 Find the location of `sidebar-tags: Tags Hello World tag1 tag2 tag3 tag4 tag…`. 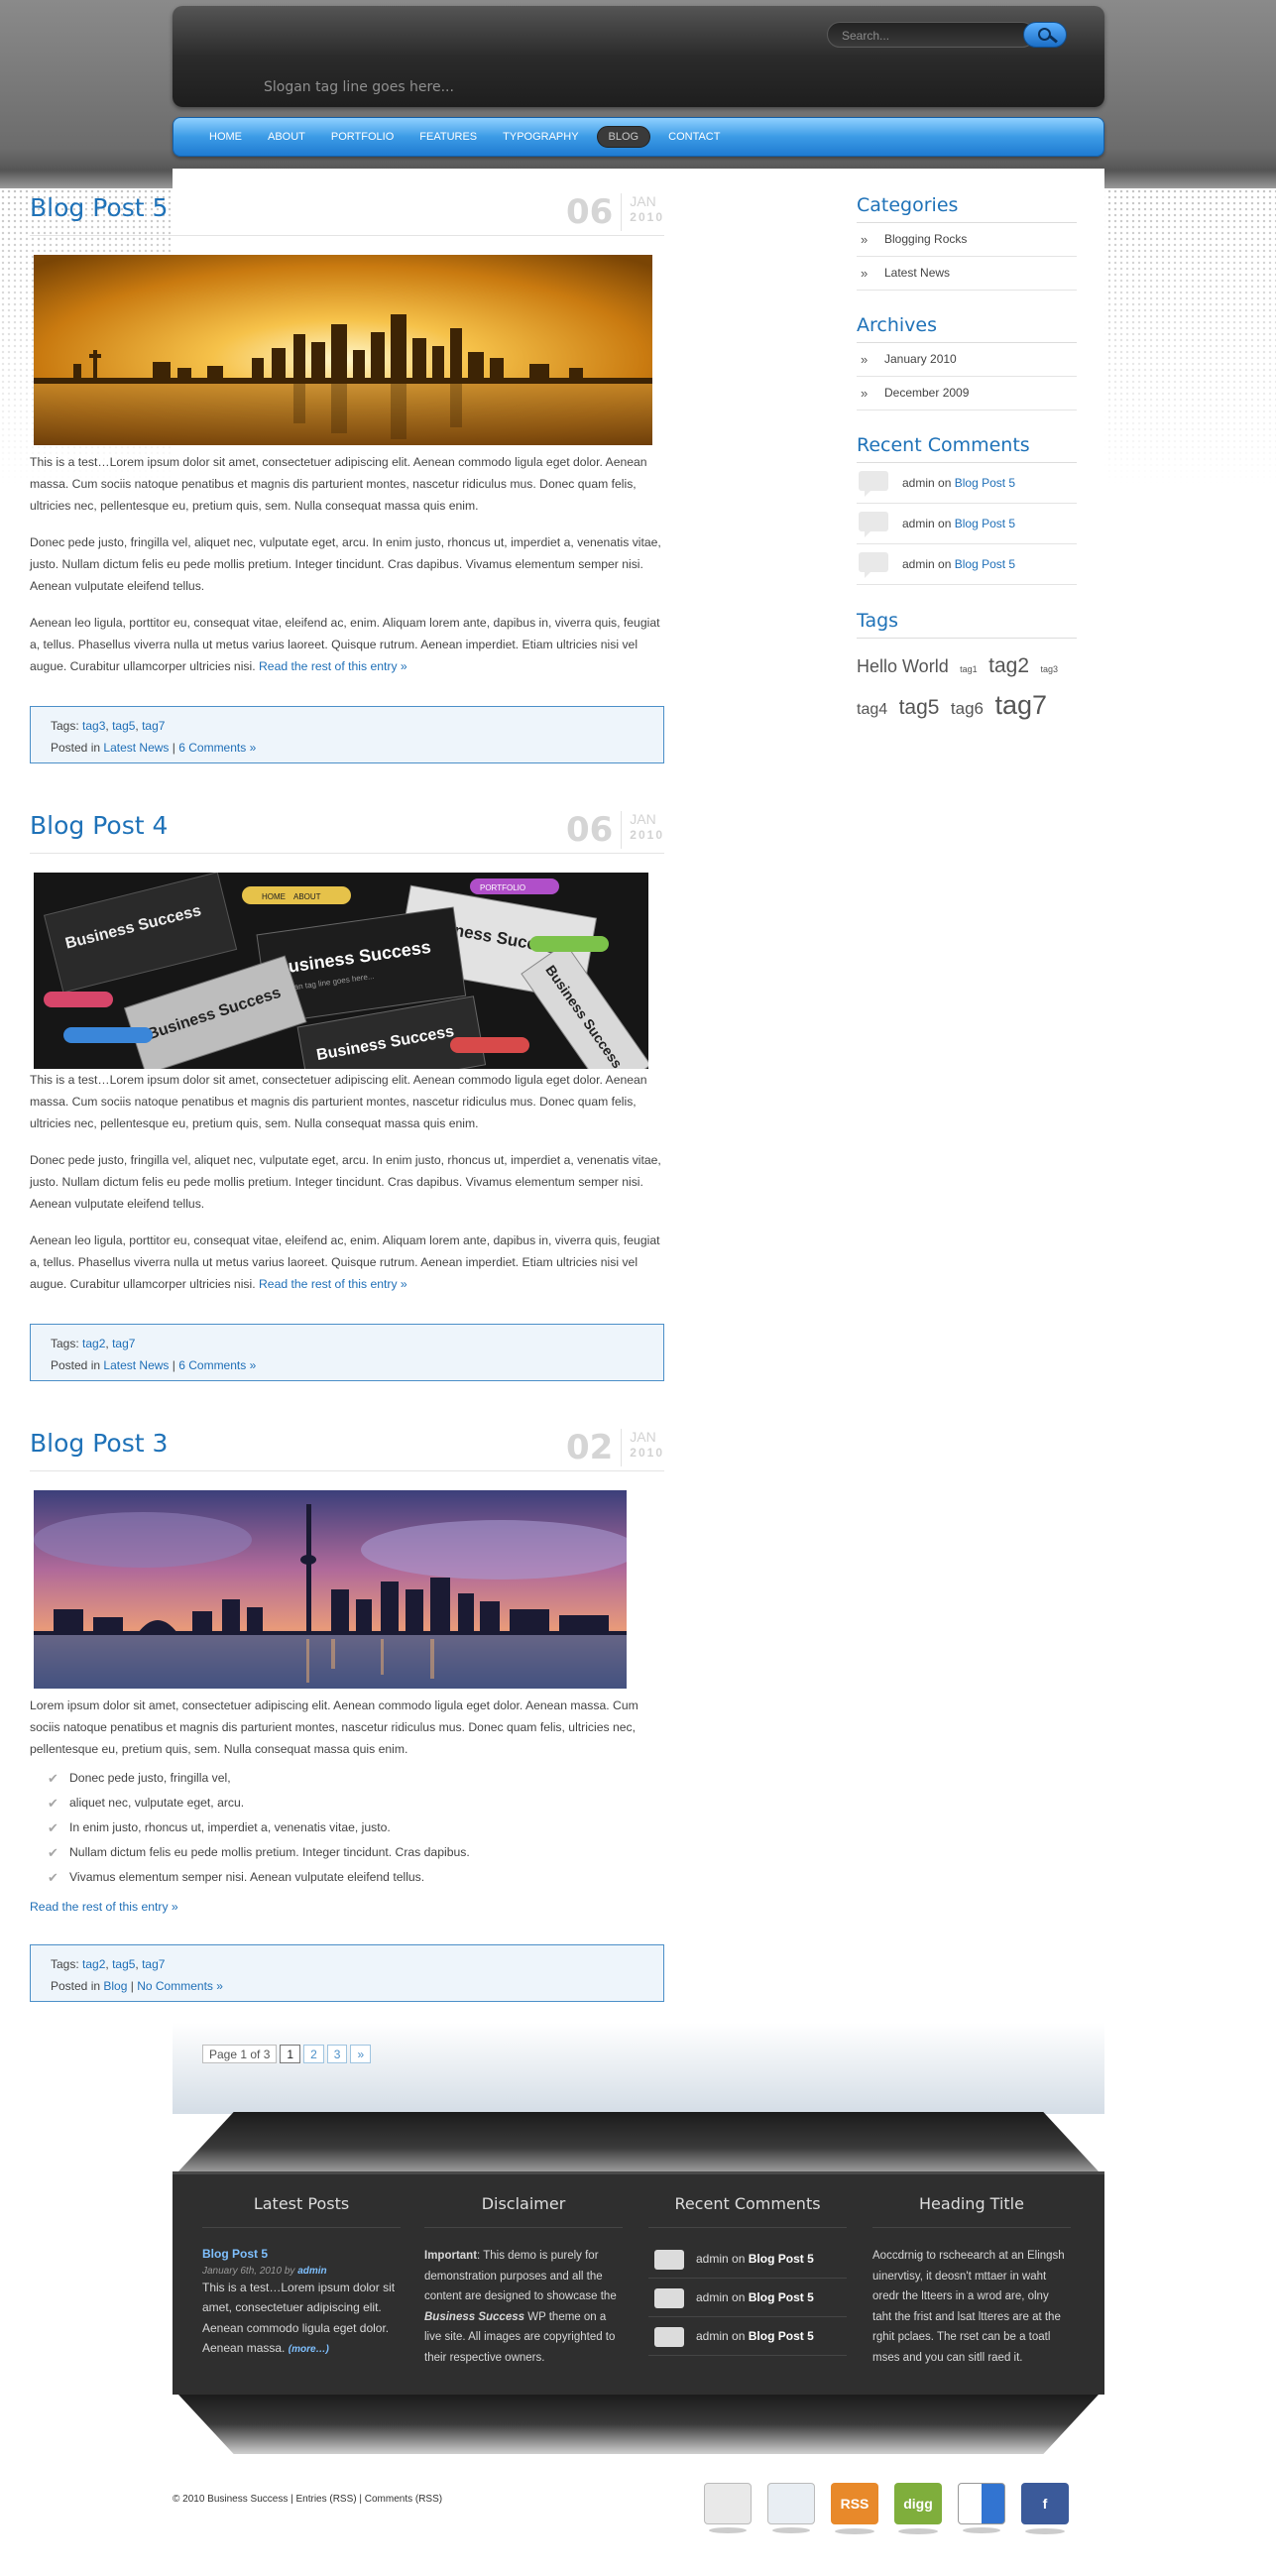

sidebar-tags: Tags Hello World tag1 tag2 tag3 tag4 tag… is located at coordinates (967, 669).